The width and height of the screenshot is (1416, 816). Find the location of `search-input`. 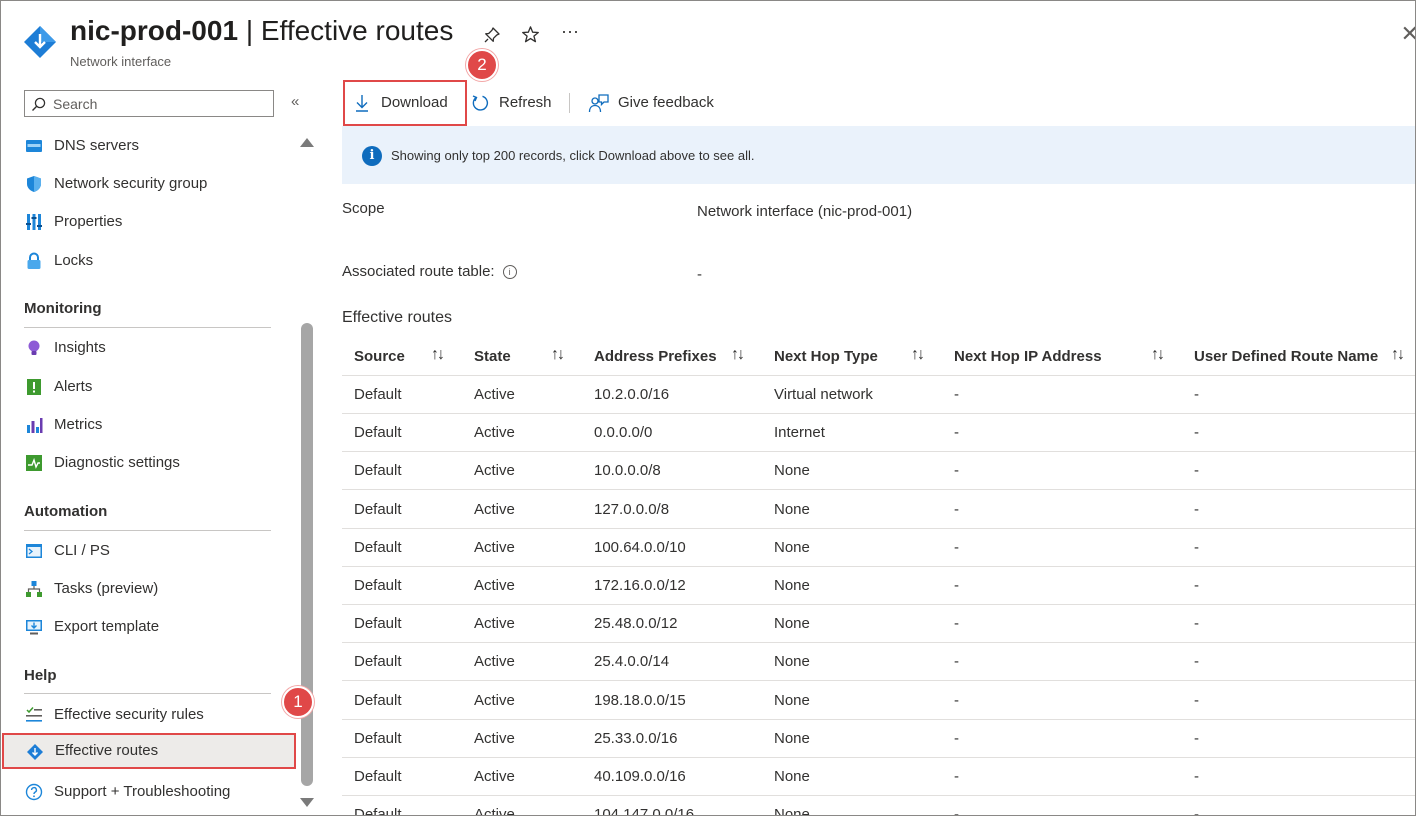

search-input is located at coordinates (158, 103).